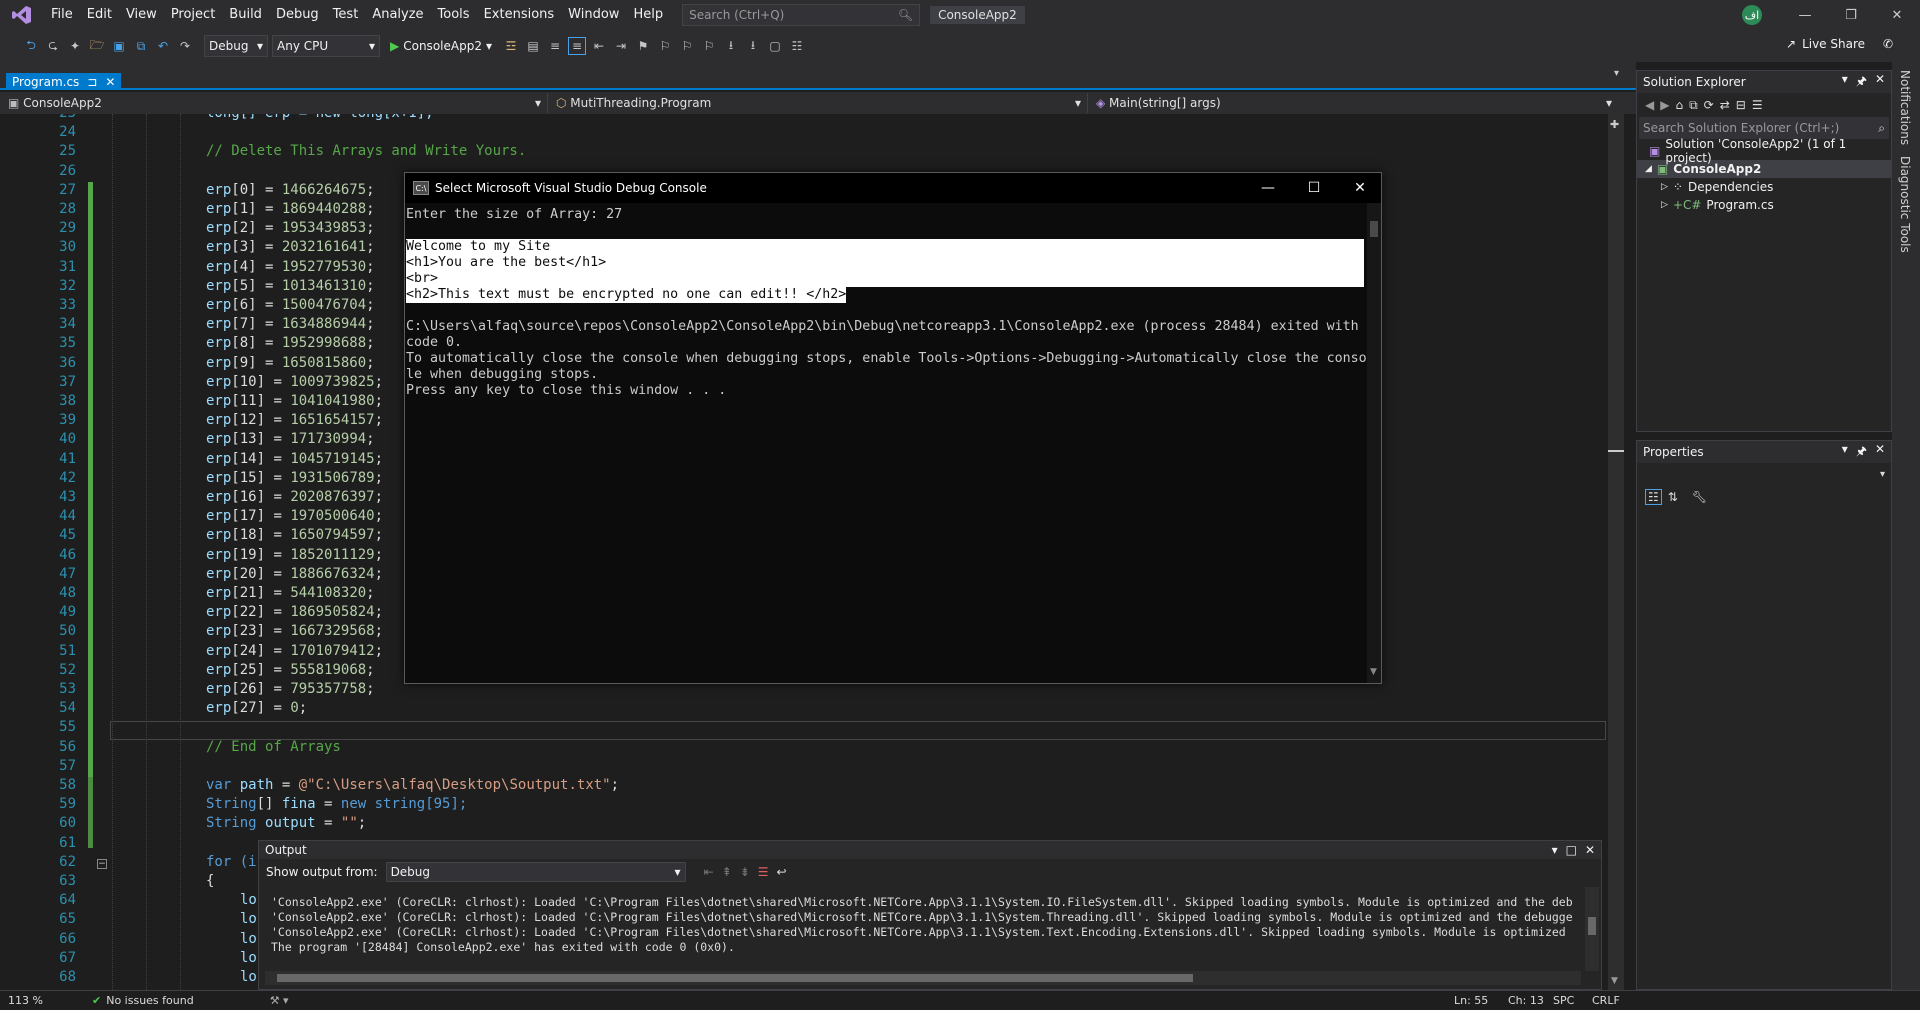 The width and height of the screenshot is (1920, 1010). Describe the element at coordinates (326, 46) in the screenshot. I see `platform-dropdown: Any CPU ▾` at that location.